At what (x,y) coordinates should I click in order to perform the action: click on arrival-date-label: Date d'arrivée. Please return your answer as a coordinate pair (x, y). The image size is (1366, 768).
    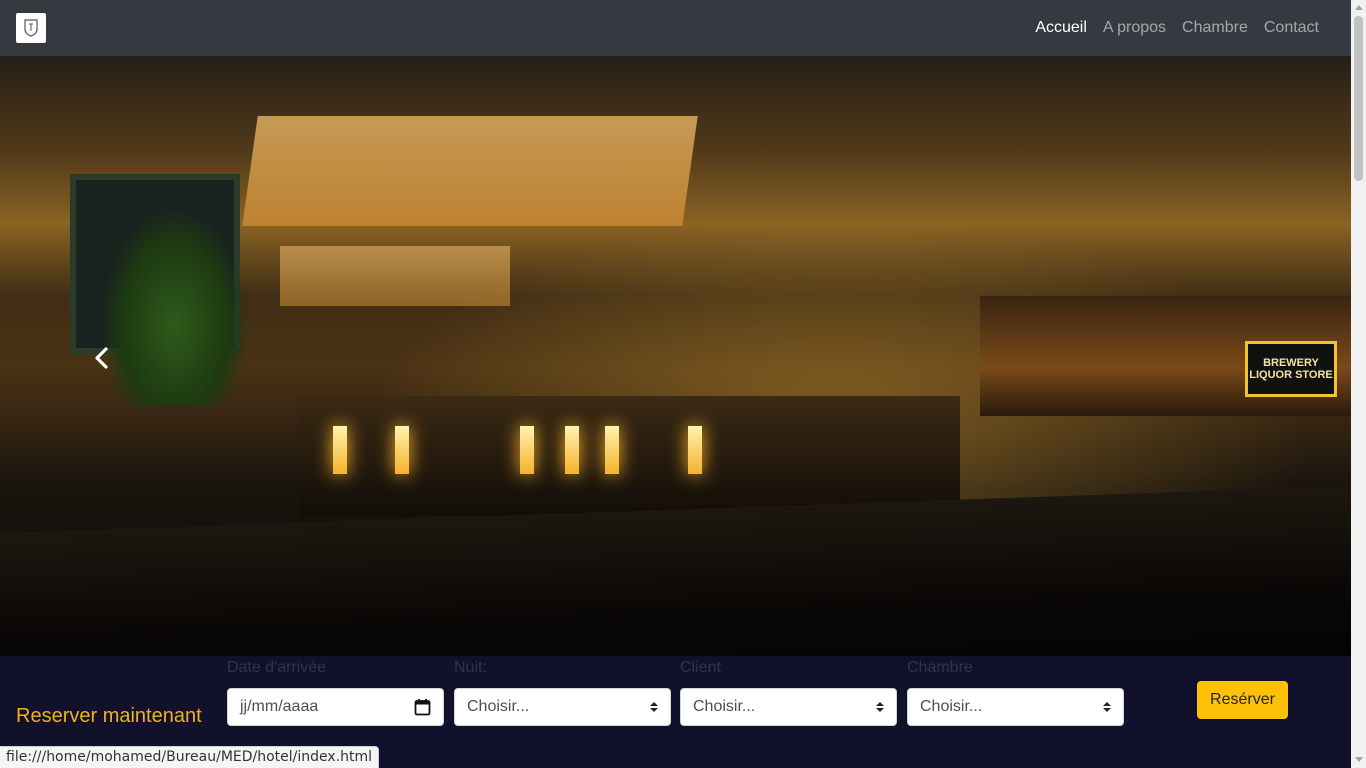
    Looking at the image, I should click on (277, 667).